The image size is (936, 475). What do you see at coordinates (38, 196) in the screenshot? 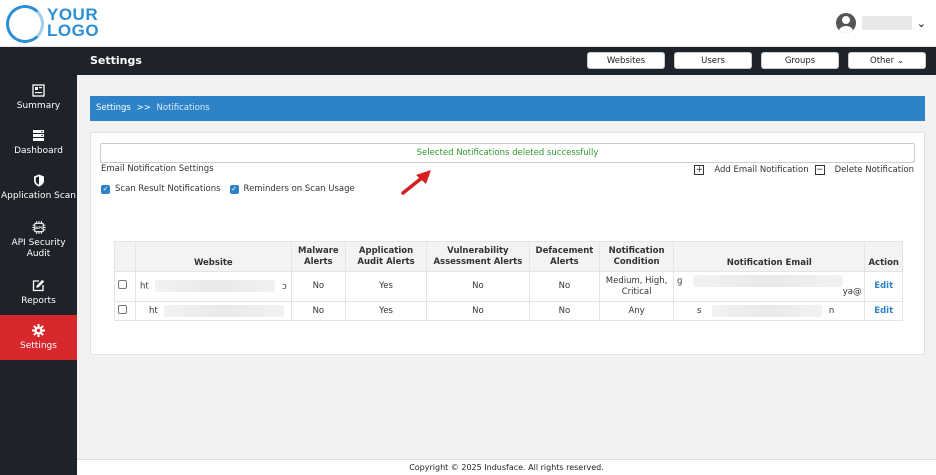
I see `sidebar-item-label: Application Scan` at bounding box center [38, 196].